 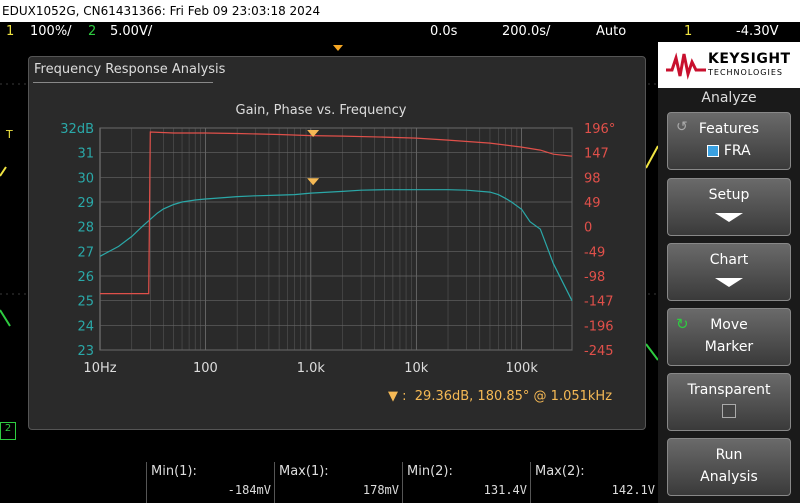 I want to click on brand-name: KEYSIGHT, so click(x=749, y=59).